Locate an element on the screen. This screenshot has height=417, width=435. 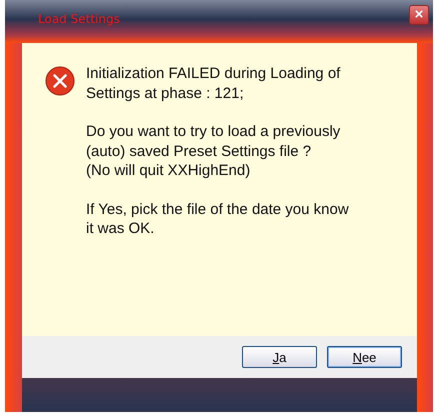
message-text: If Yes, pick the file of the date you know it was OK. is located at coordinates (218, 219).